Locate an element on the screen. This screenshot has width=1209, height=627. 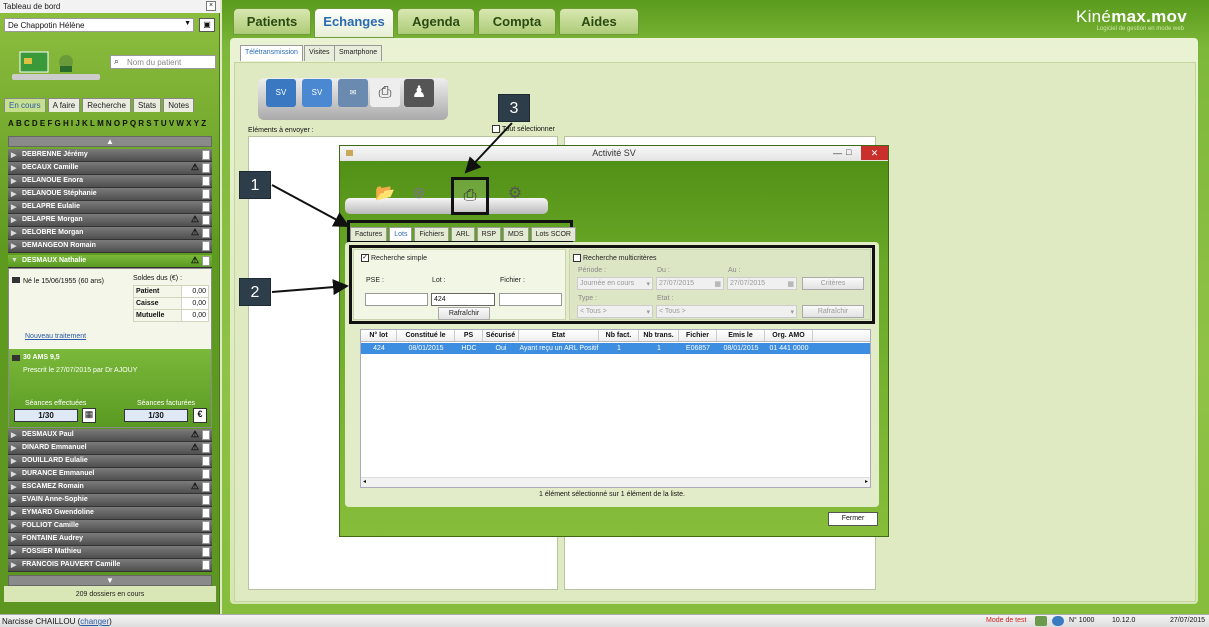
tab-teletransmission: Télétransmission is located at coordinates (271, 53).